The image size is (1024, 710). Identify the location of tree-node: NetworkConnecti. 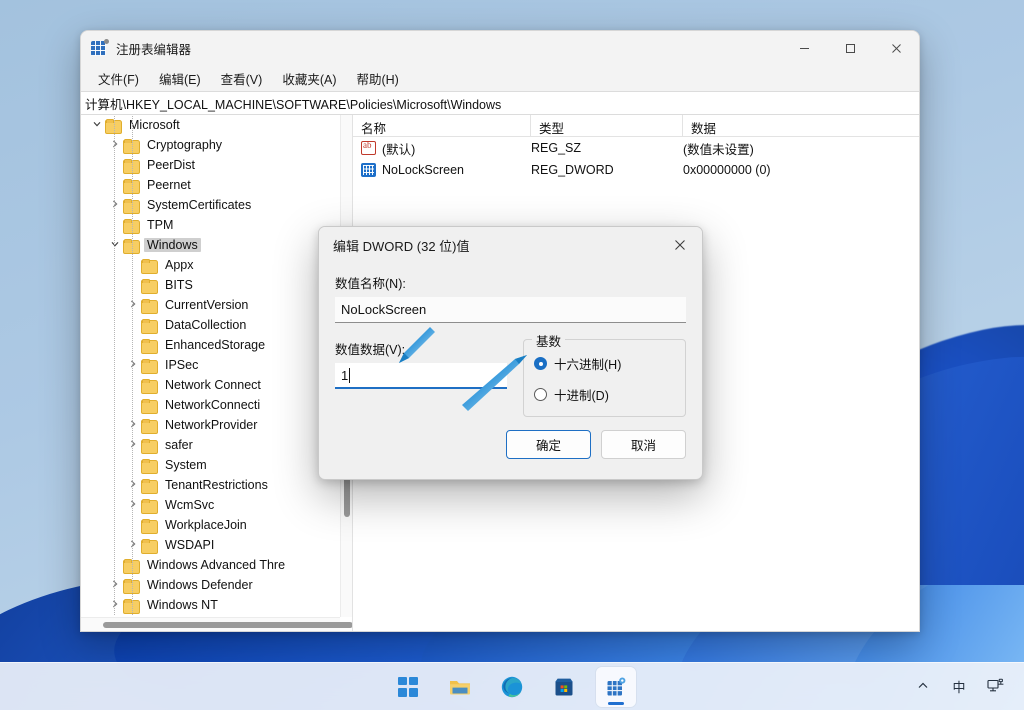
(210, 405).